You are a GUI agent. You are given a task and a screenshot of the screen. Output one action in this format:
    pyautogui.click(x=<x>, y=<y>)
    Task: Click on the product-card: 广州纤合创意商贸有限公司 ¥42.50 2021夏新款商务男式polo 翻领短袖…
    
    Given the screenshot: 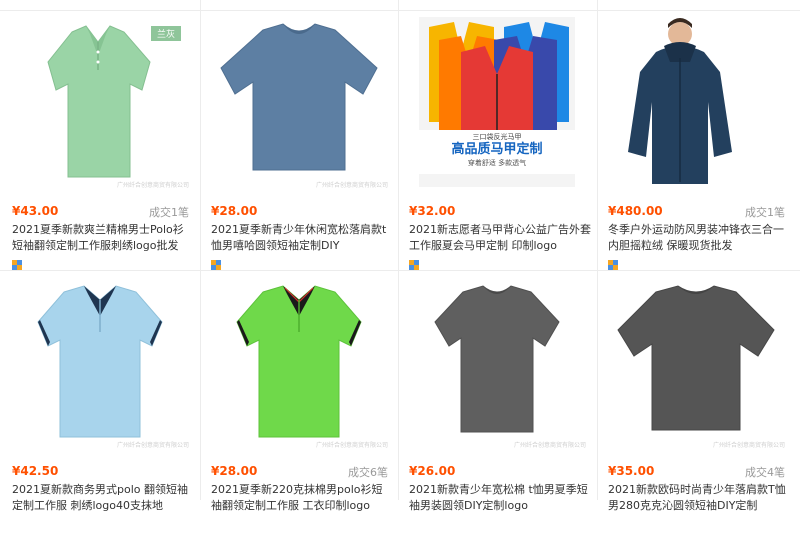 What is the action you would take?
    pyautogui.click(x=100, y=404)
    